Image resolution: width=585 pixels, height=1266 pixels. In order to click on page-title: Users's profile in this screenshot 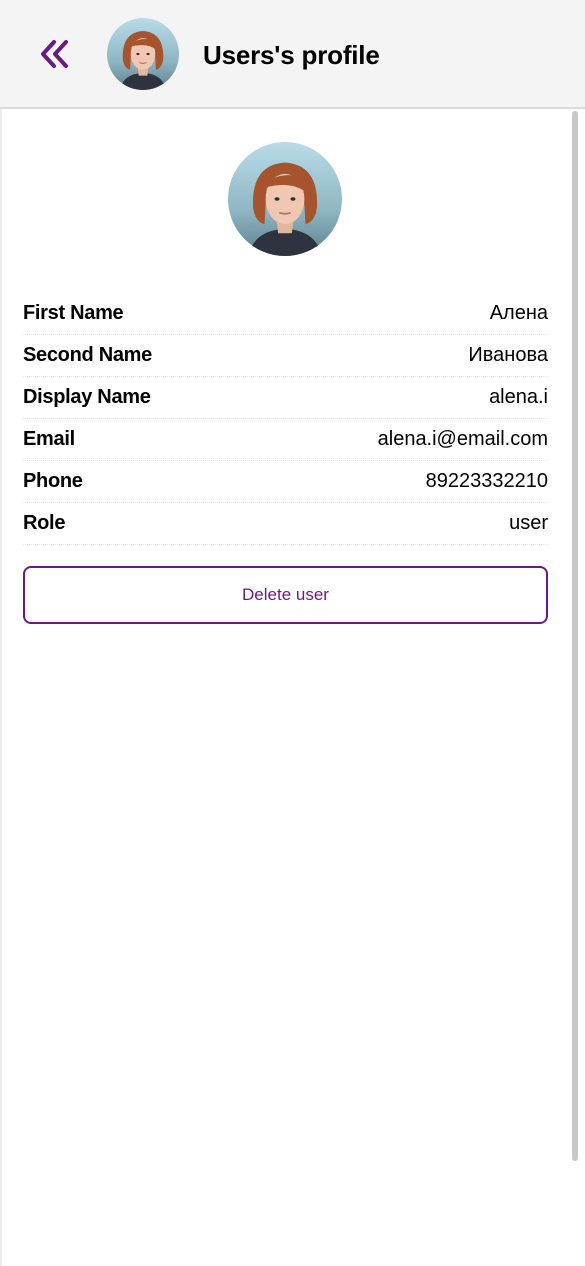, I will do `click(291, 55)`.